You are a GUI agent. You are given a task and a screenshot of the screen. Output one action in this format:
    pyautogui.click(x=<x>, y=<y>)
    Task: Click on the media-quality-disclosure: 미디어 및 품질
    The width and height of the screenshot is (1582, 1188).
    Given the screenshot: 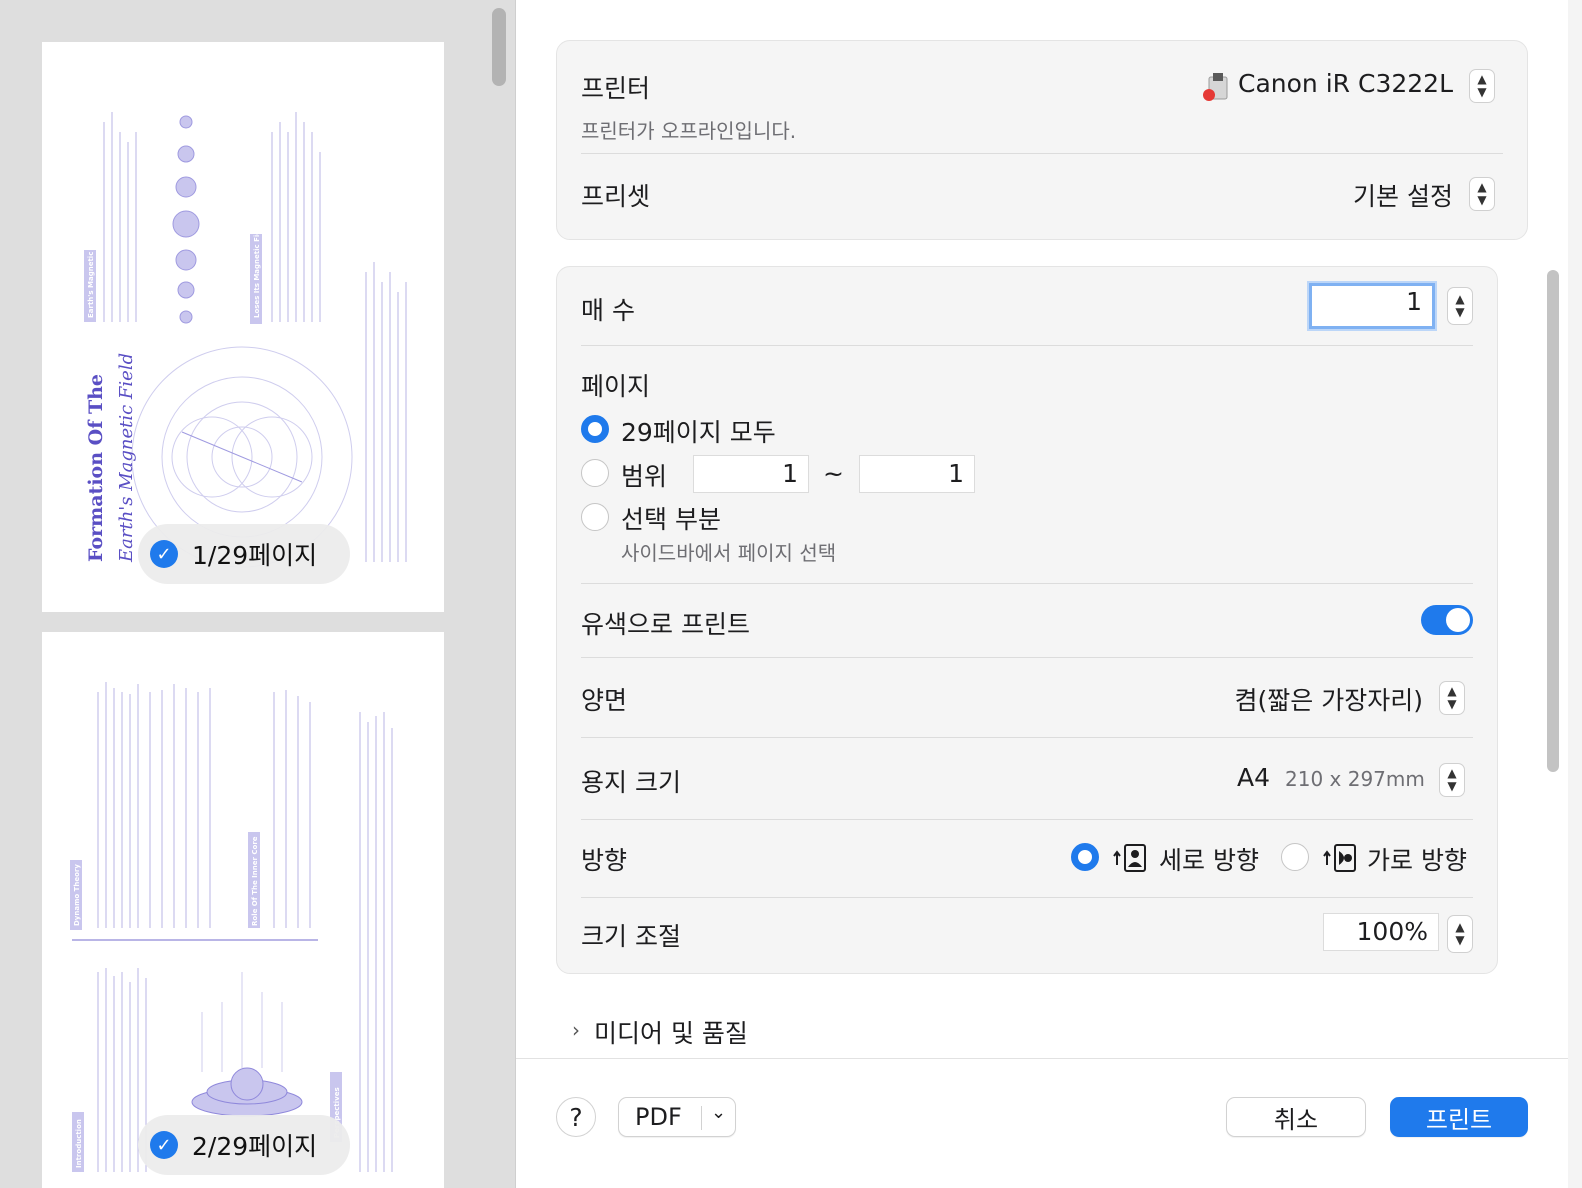 What is the action you would take?
    pyautogui.click(x=671, y=1032)
    